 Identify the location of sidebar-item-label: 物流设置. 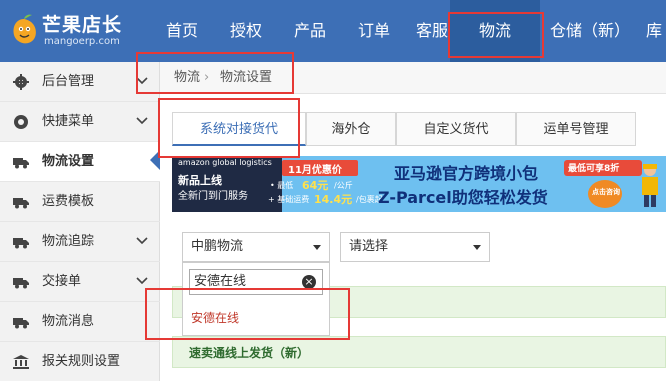
(68, 161).